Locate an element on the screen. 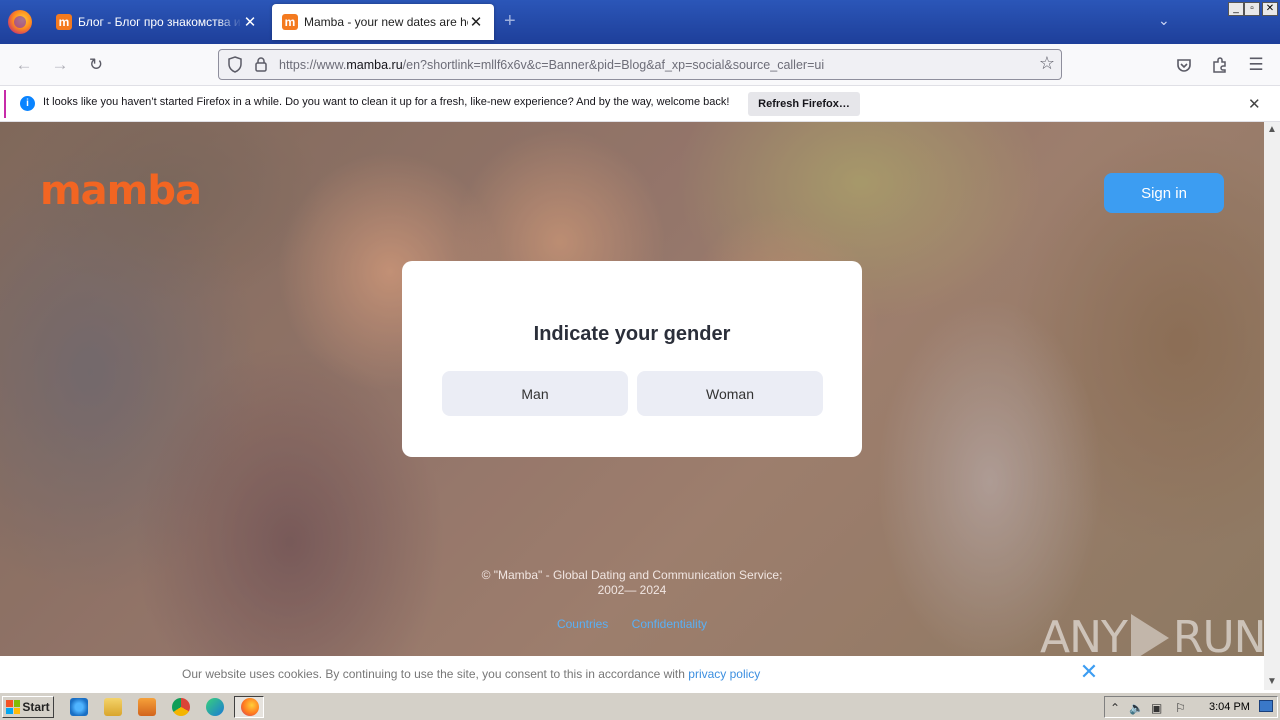 The width and height of the screenshot is (1280, 720). close-cookie-icon: ✕ is located at coordinates (1089, 672).